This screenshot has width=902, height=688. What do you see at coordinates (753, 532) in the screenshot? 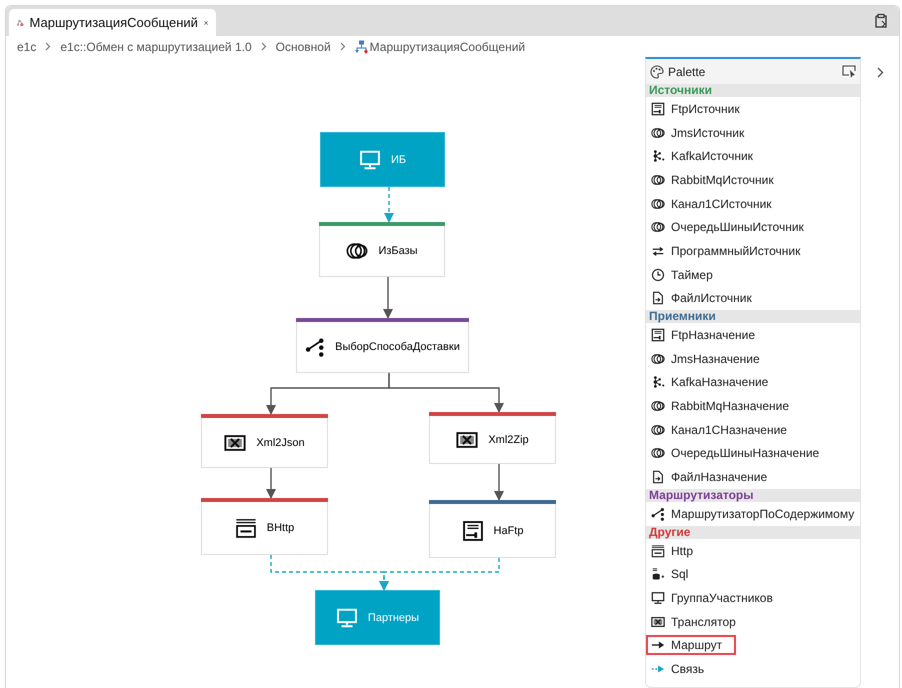
I see `section-header: Другие` at bounding box center [753, 532].